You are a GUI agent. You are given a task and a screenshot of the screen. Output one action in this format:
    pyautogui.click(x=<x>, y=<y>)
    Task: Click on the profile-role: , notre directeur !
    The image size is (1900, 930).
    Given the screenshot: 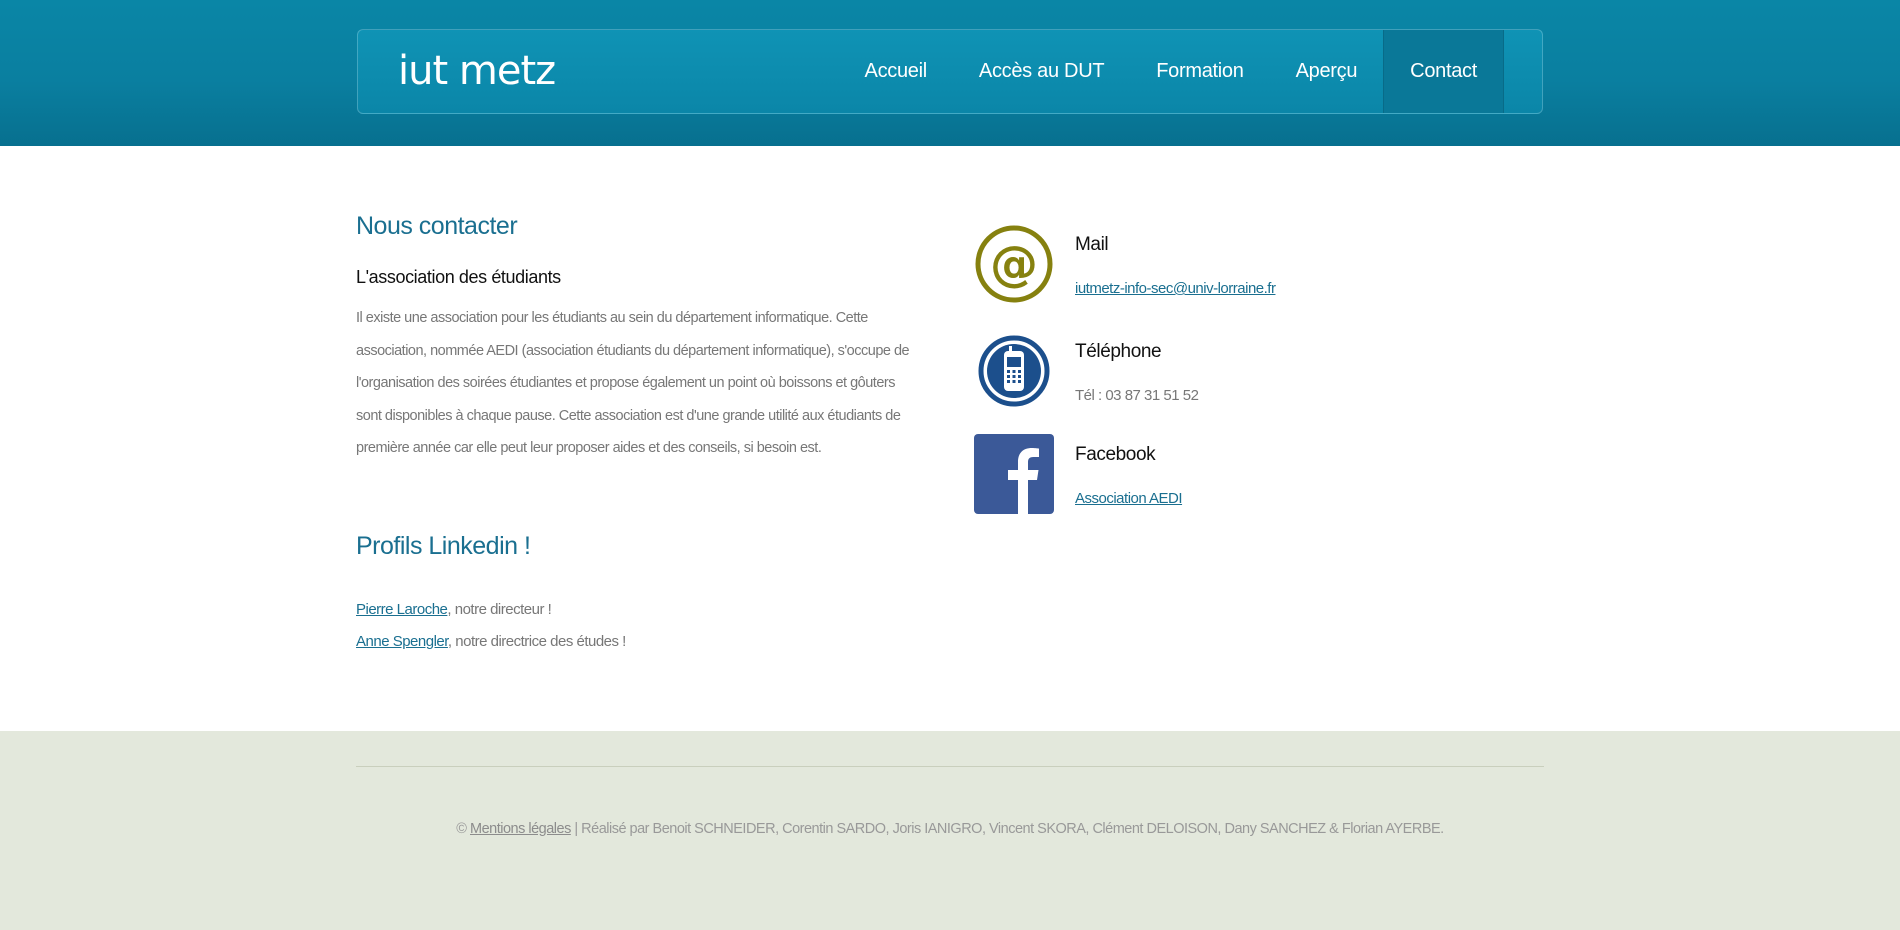 What is the action you would take?
    pyautogui.click(x=499, y=609)
    